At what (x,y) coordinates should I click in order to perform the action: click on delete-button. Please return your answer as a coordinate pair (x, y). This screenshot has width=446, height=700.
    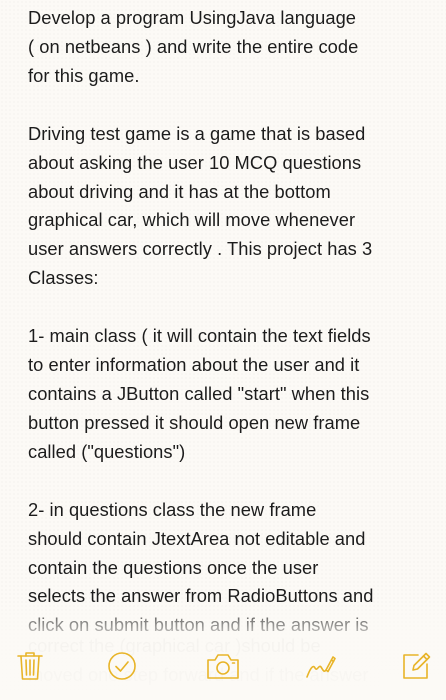
    Looking at the image, I should click on (30, 666).